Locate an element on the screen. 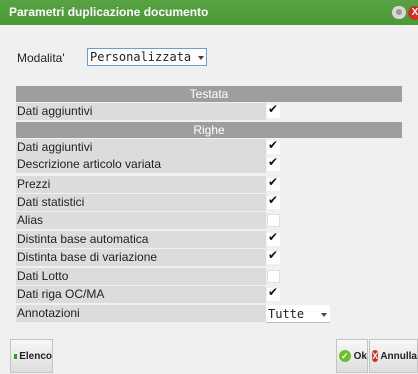 Image resolution: width=418 pixels, height=374 pixels. window-controls: X is located at coordinates (405, 12).